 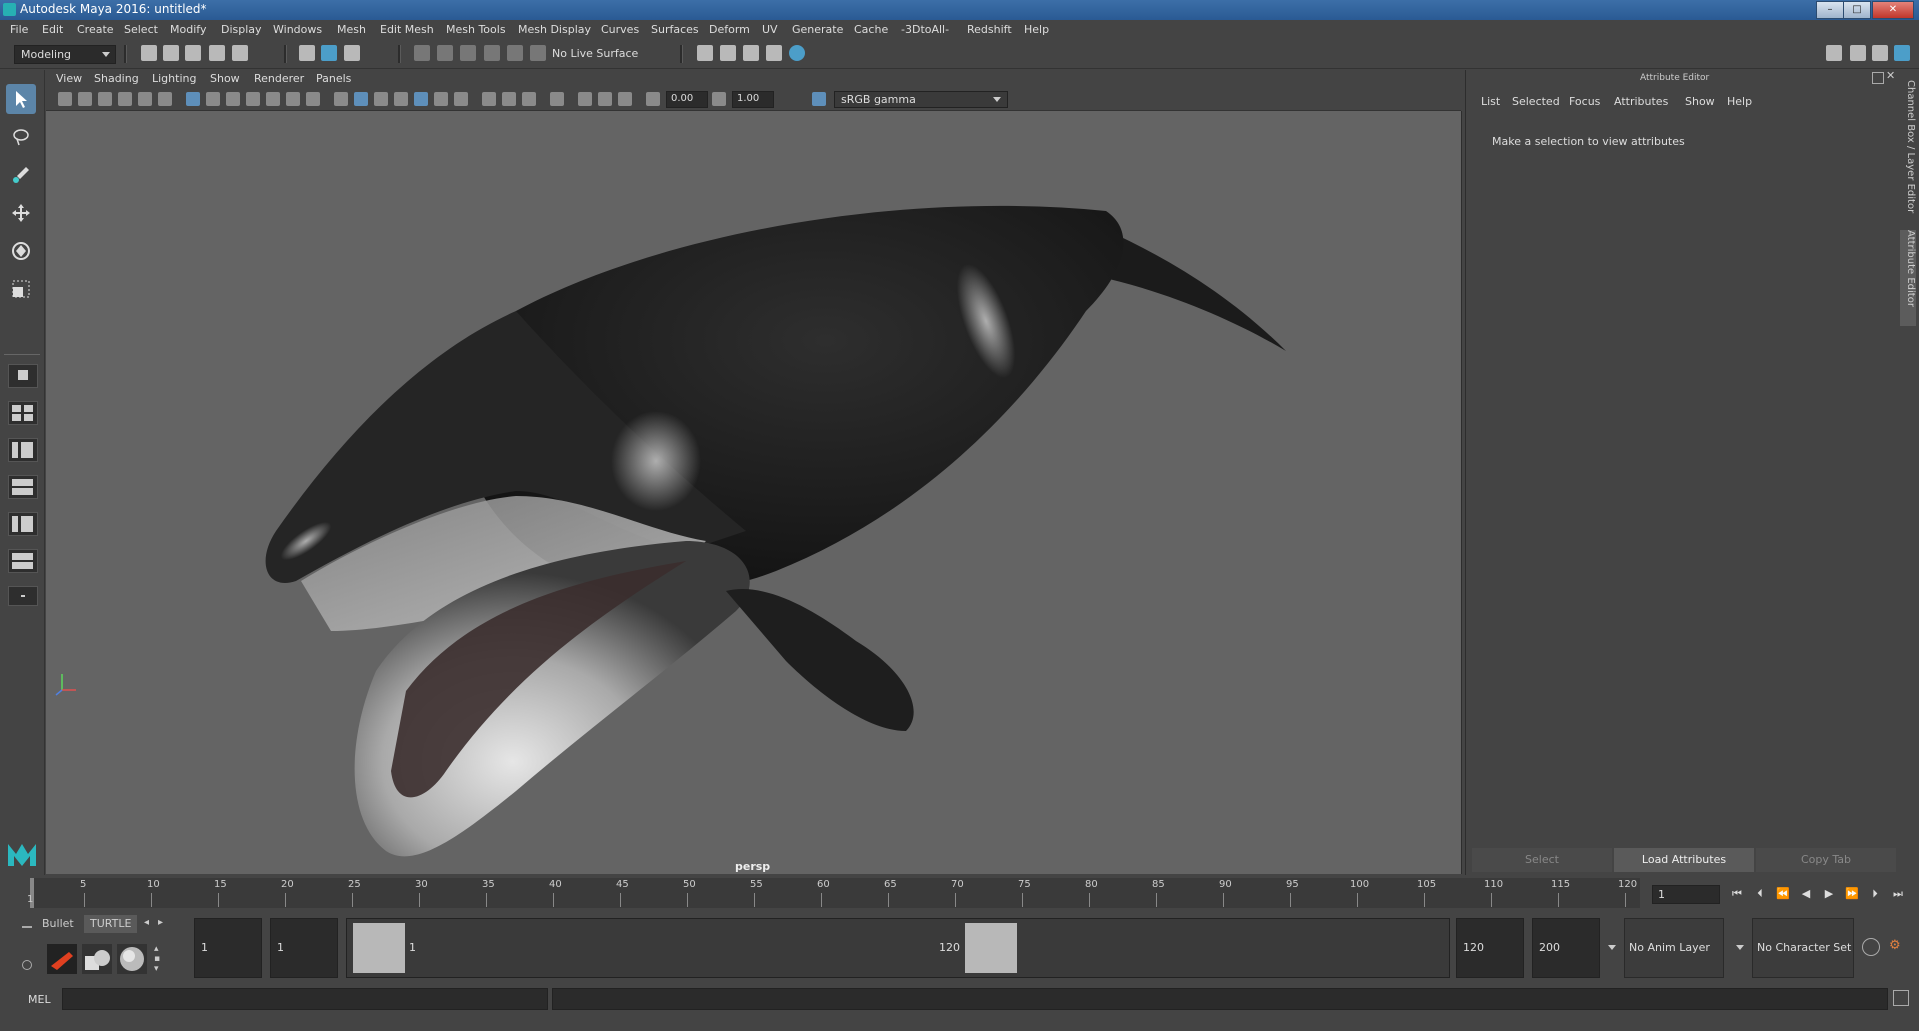 What do you see at coordinates (1902, 53) in the screenshot?
I see `channel-box-toggle-icon` at bounding box center [1902, 53].